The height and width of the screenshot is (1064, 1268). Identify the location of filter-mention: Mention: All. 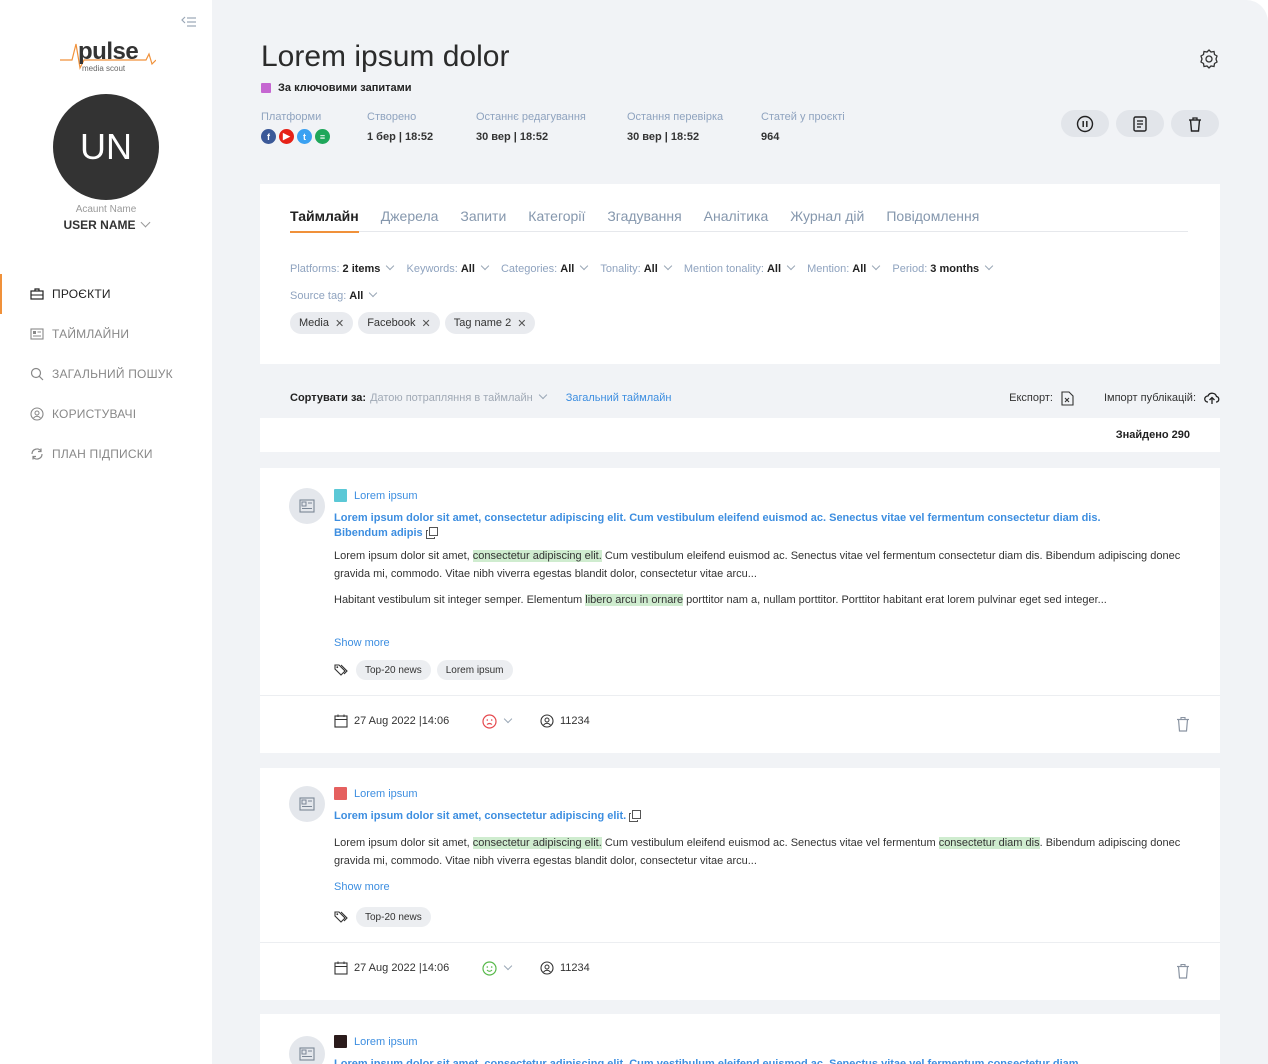
(844, 269).